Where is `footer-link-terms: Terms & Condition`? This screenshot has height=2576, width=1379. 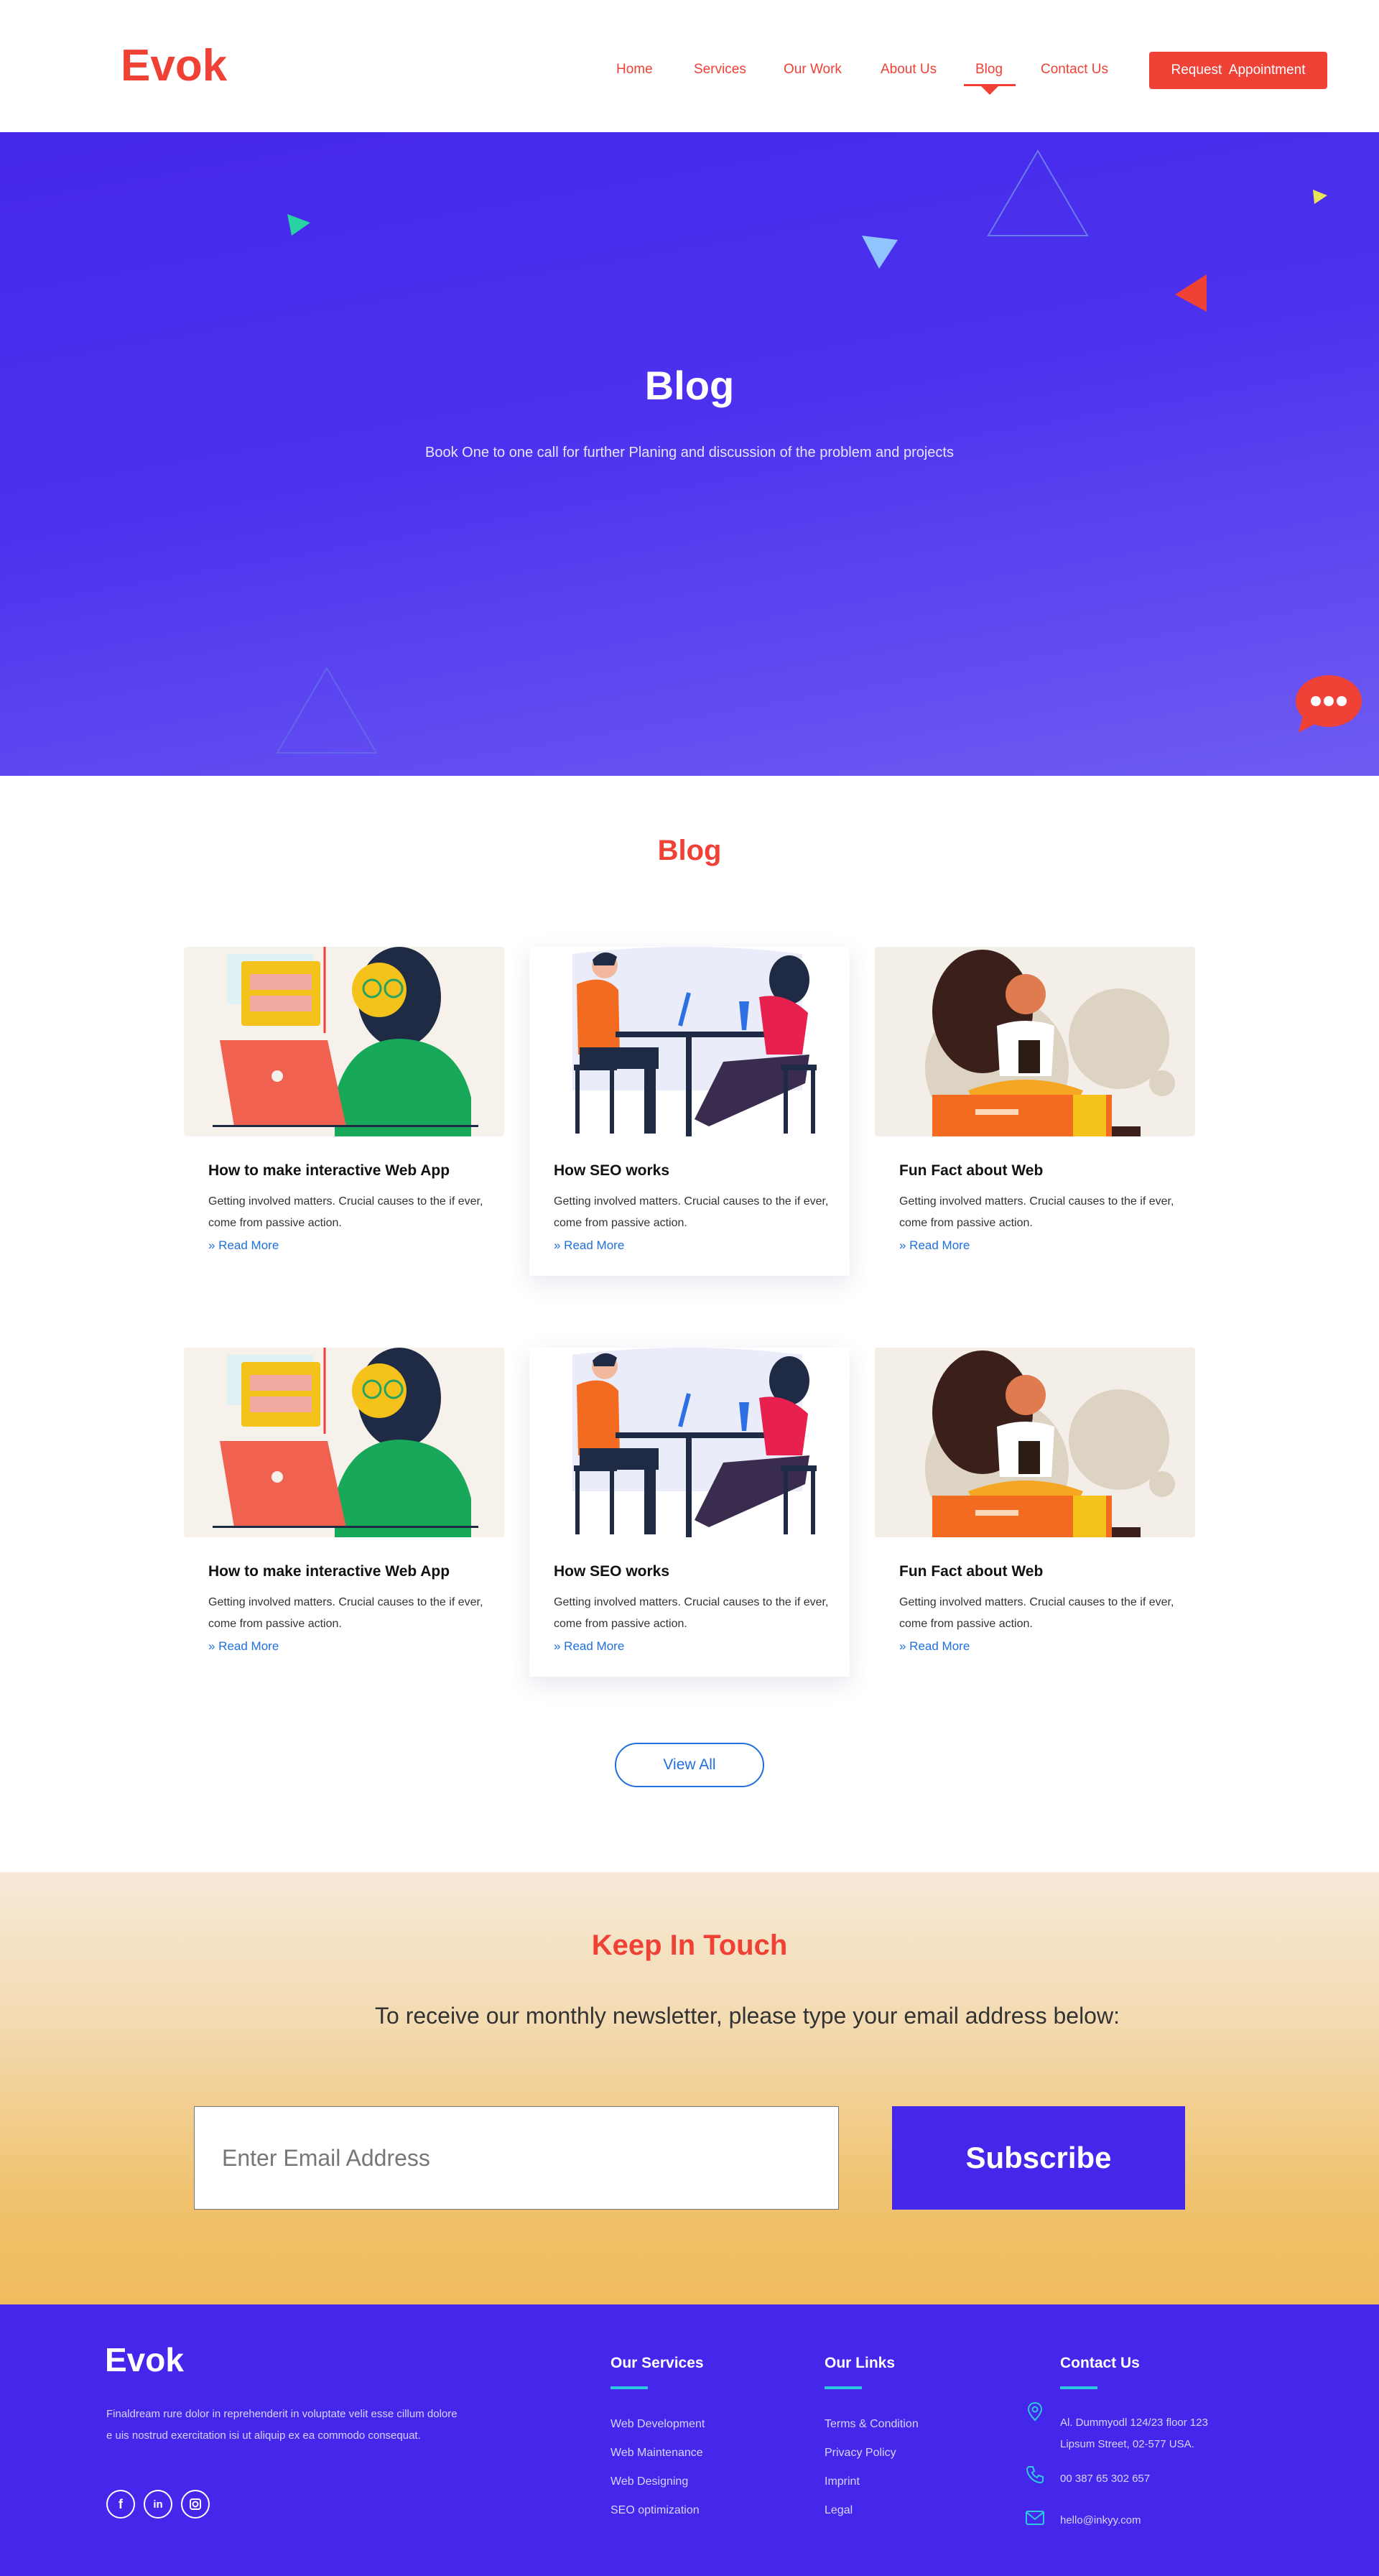
footer-link-terms: Terms & Condition is located at coordinates (872, 2424).